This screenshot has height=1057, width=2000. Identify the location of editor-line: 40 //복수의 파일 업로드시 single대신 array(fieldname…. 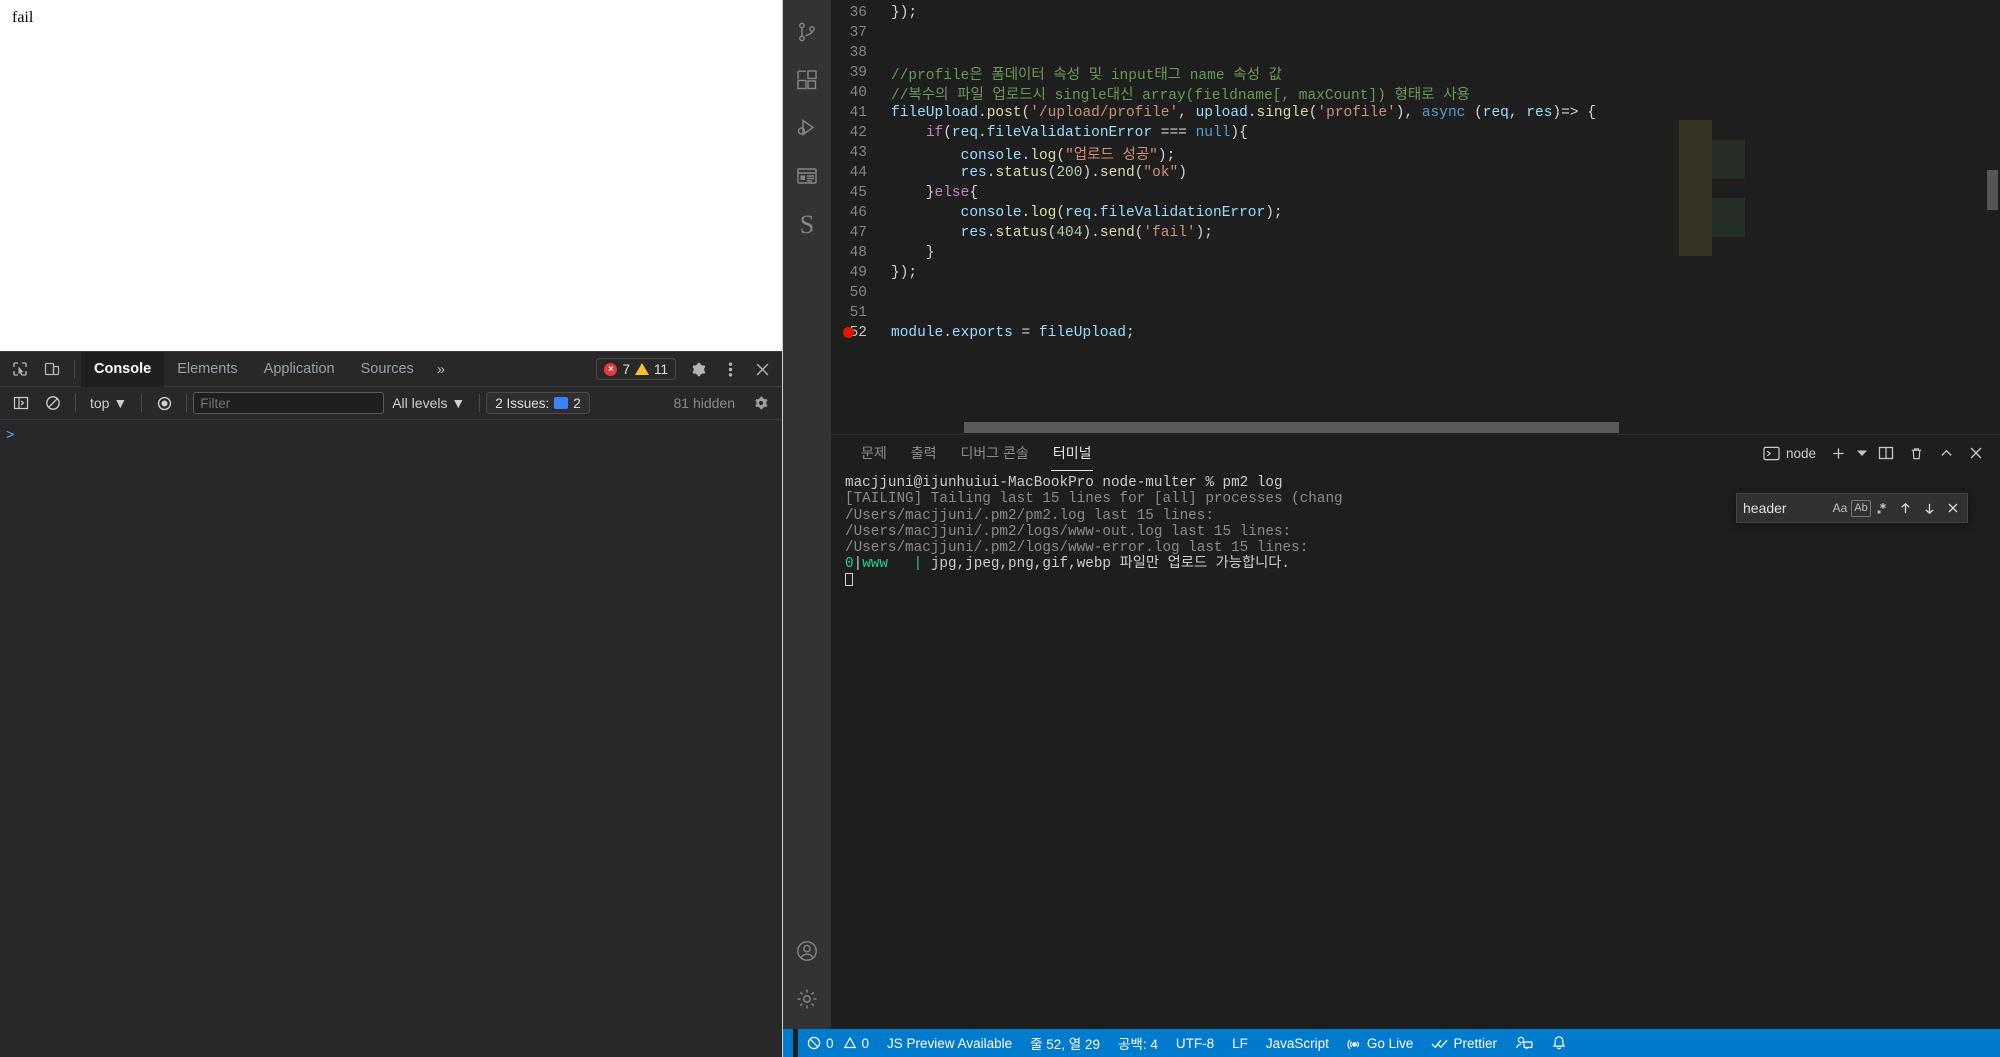
(1415, 93).